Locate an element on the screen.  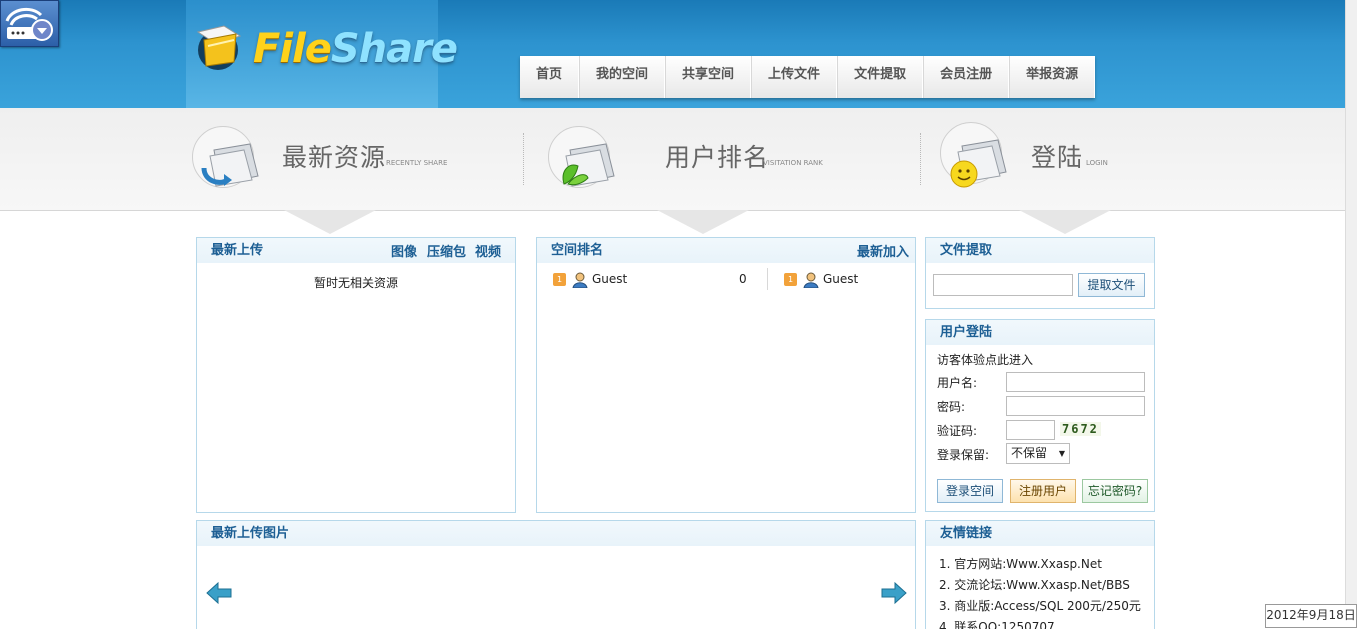
remember-select: 不保留 ▼ is located at coordinates (1038, 453).